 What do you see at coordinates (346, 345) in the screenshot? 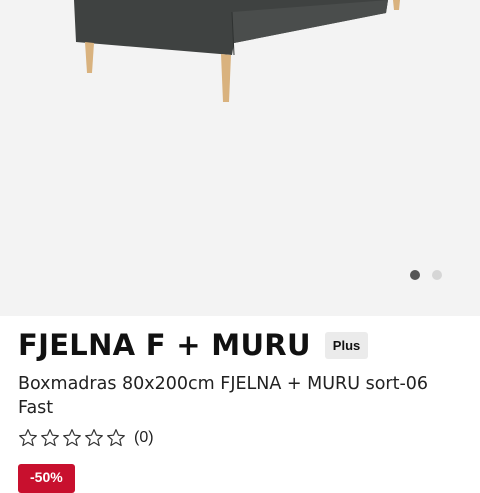
I see `plus-badge: Plus` at bounding box center [346, 345].